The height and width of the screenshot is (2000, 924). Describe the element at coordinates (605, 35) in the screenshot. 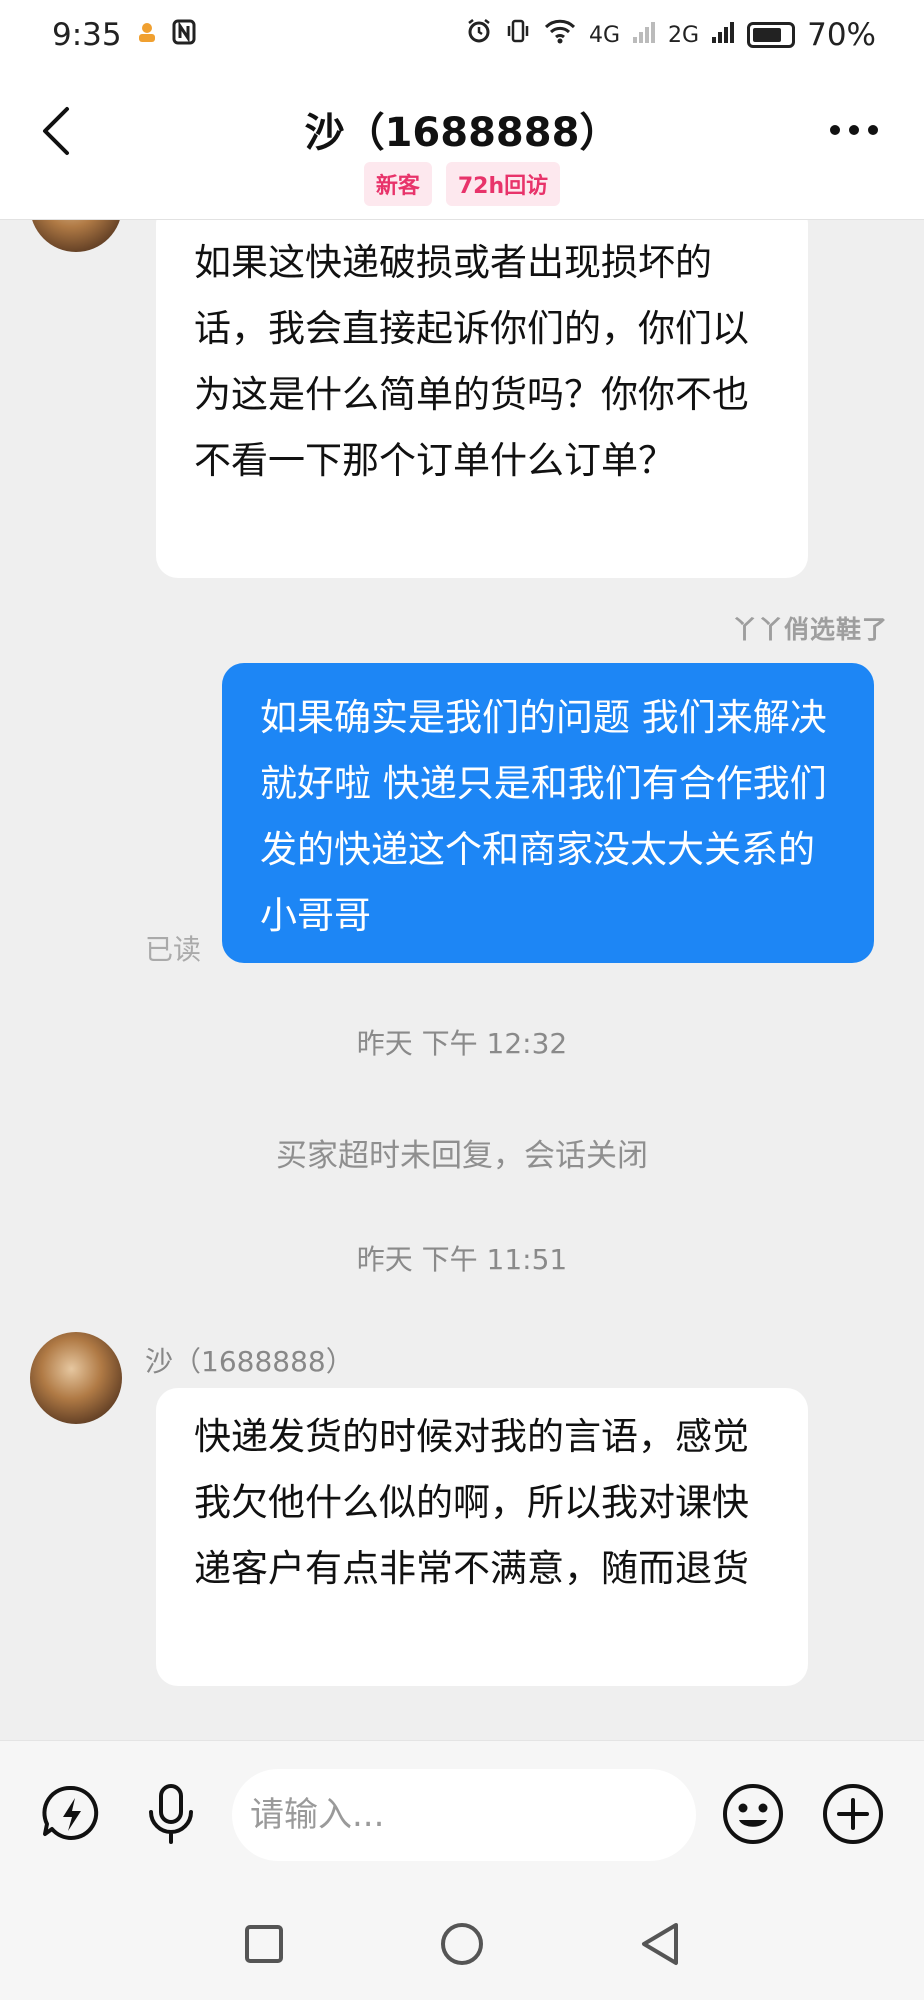

I see `signal-4g-label: 4G` at that location.